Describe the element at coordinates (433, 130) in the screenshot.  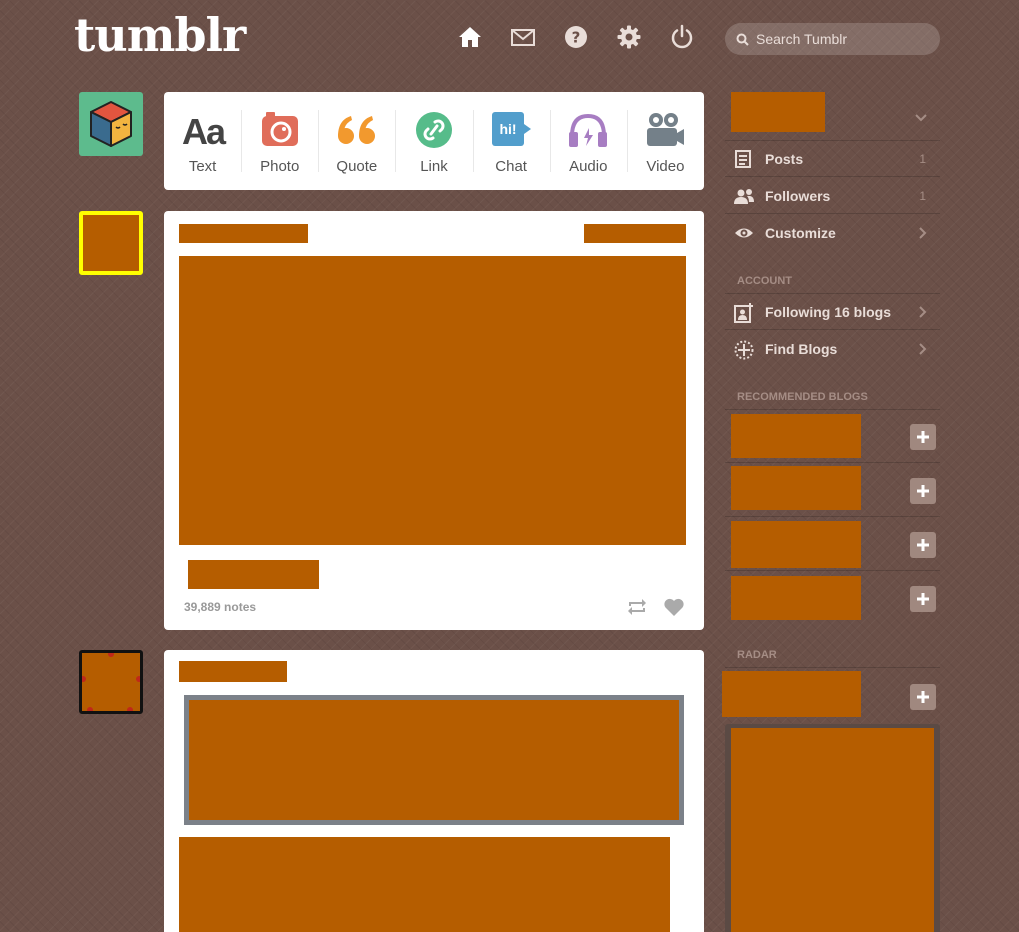
I see `link-icon` at that location.